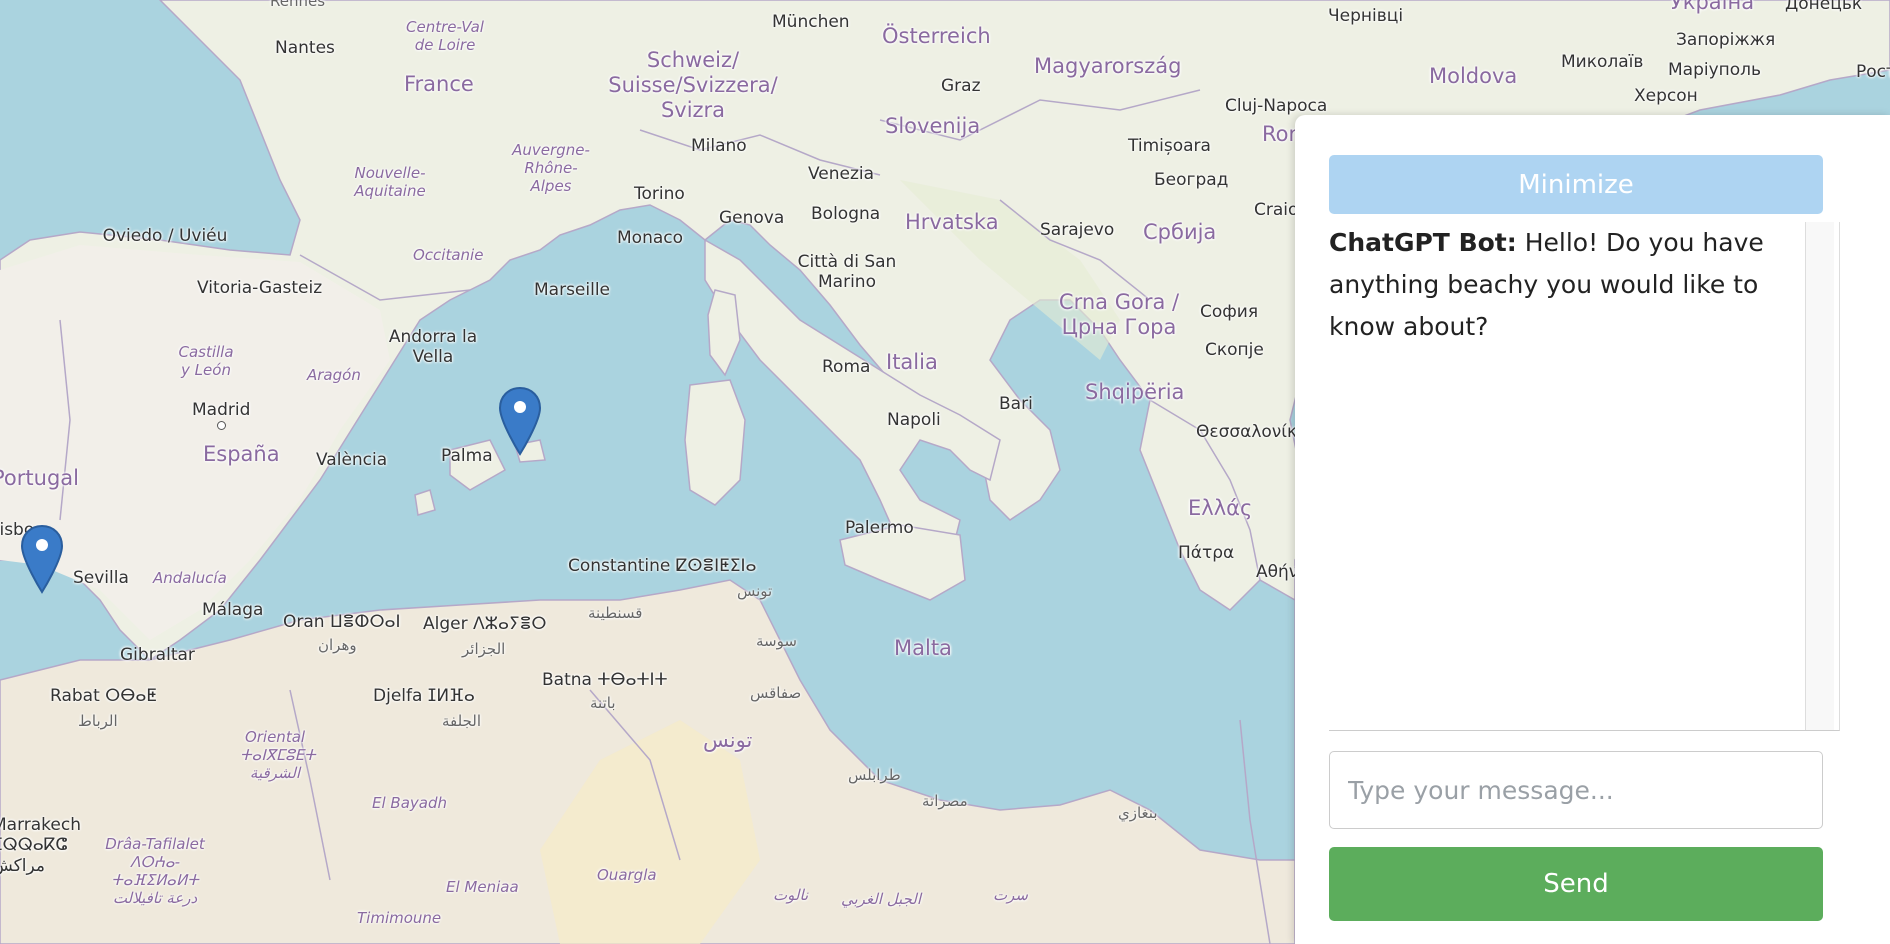 Image resolution: width=1890 pixels, height=944 pixels. Describe the element at coordinates (923, 648) in the screenshot. I see `map-label-malta: Malta` at that location.